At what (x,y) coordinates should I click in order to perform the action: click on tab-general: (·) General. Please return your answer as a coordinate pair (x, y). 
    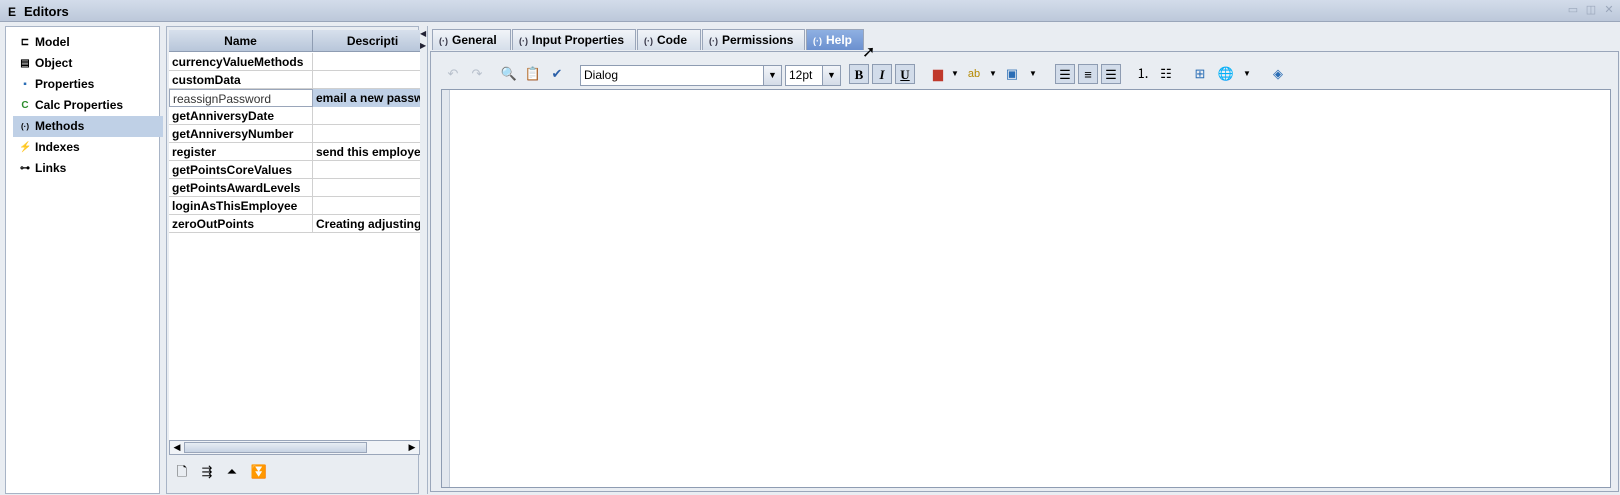
    Looking at the image, I should click on (471, 39).